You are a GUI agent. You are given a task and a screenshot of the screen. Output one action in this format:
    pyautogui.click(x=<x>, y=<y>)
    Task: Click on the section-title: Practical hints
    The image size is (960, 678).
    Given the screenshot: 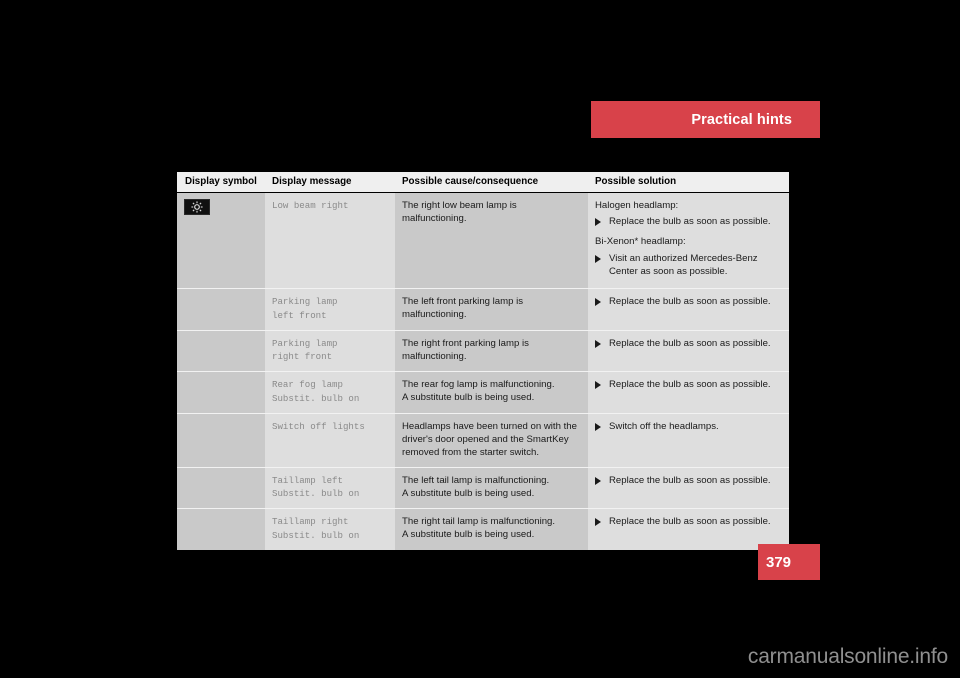 What is the action you would take?
    pyautogui.click(x=741, y=119)
    